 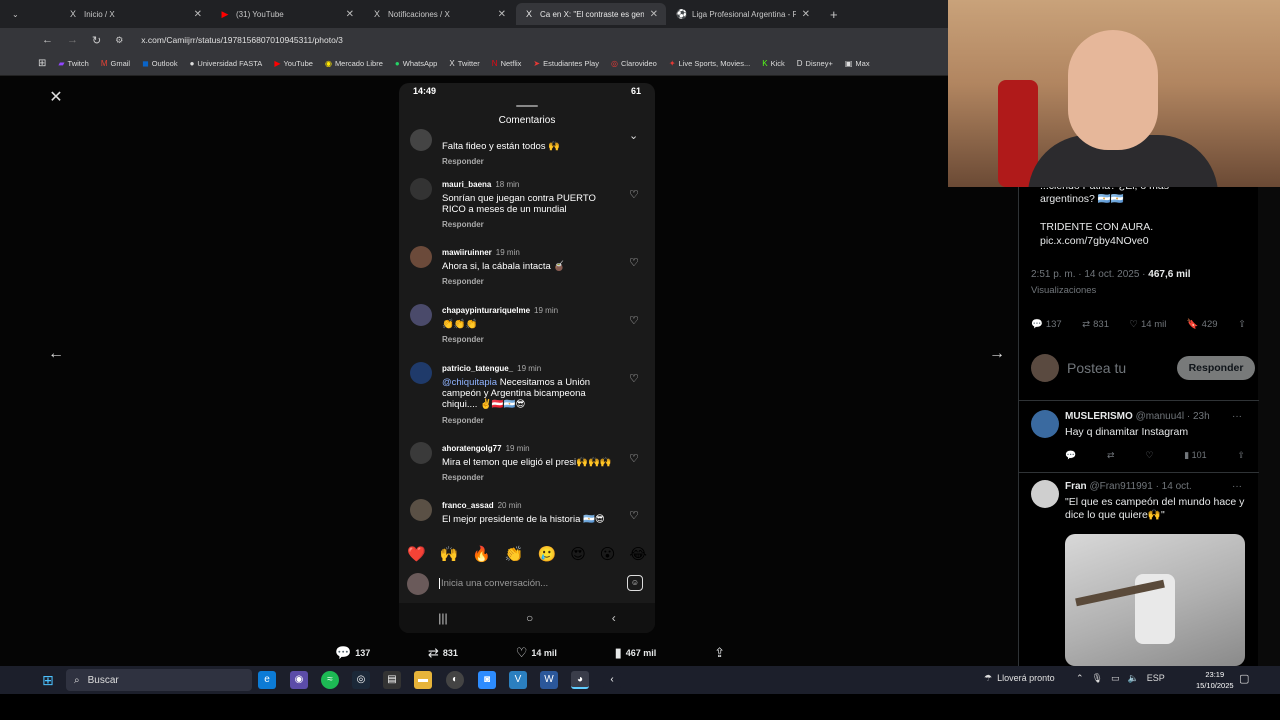 I want to click on bookmark: ▰ Twitch, so click(x=73, y=63).